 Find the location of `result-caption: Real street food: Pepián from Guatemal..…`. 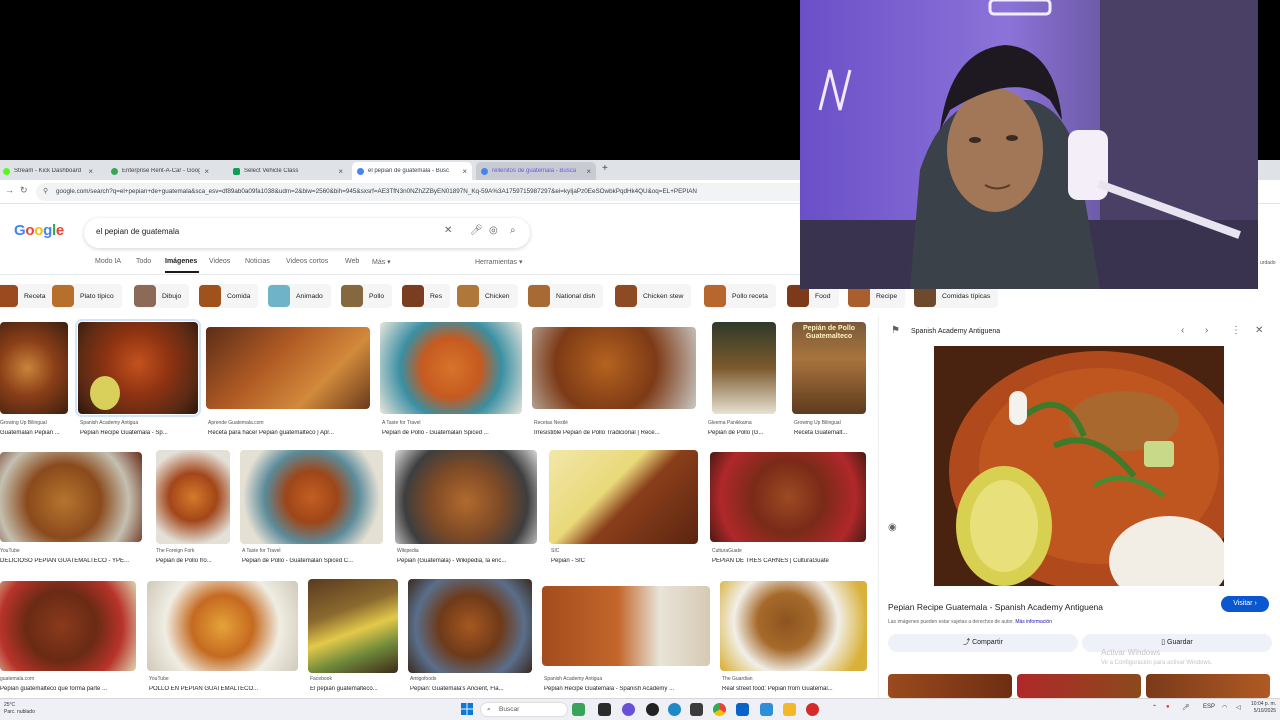

result-caption: Real street food: Pepián from Guatemal..… is located at coordinates (795, 689).